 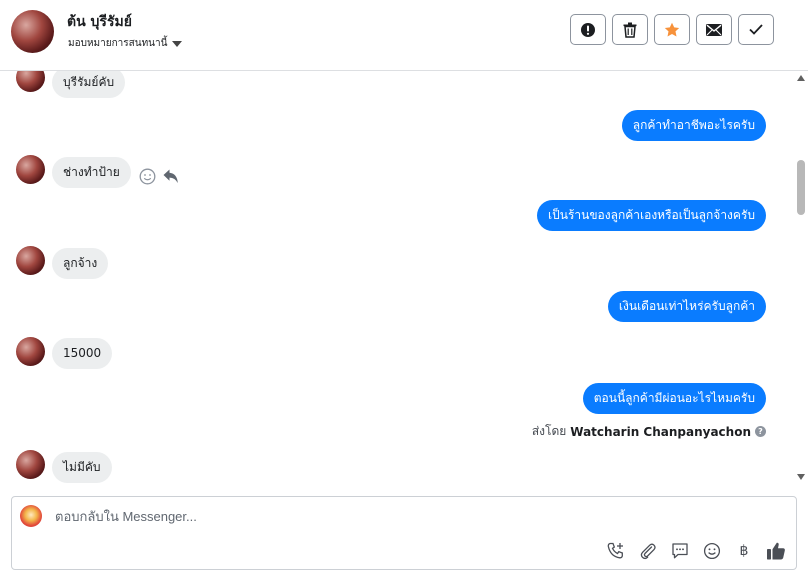 What do you see at coordinates (80, 263) in the screenshot?
I see `incoming-message: ลูกจ้าง` at bounding box center [80, 263].